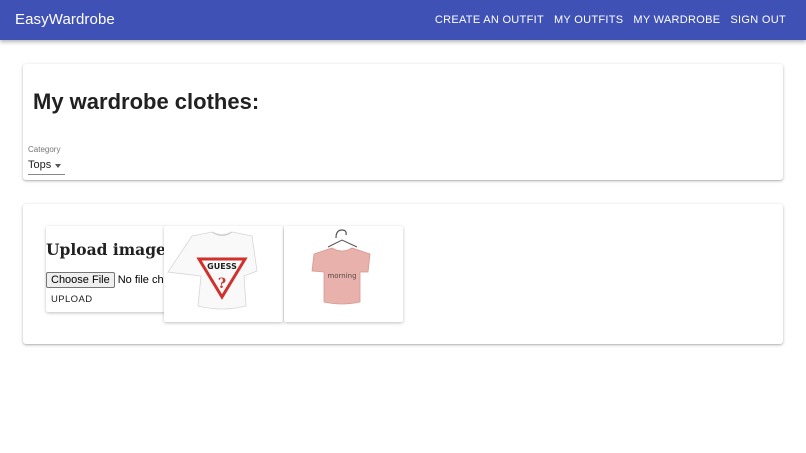 This screenshot has width=806, height=453. Describe the element at coordinates (758, 20) in the screenshot. I see `nav-sign-out: SIGN OUT` at that location.